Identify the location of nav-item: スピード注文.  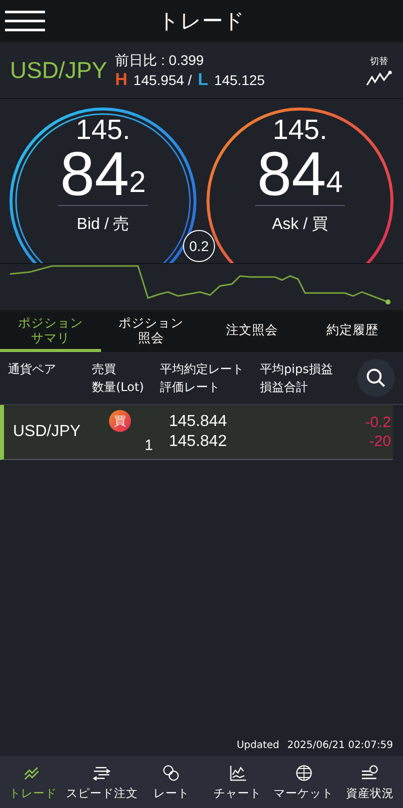
(102, 782).